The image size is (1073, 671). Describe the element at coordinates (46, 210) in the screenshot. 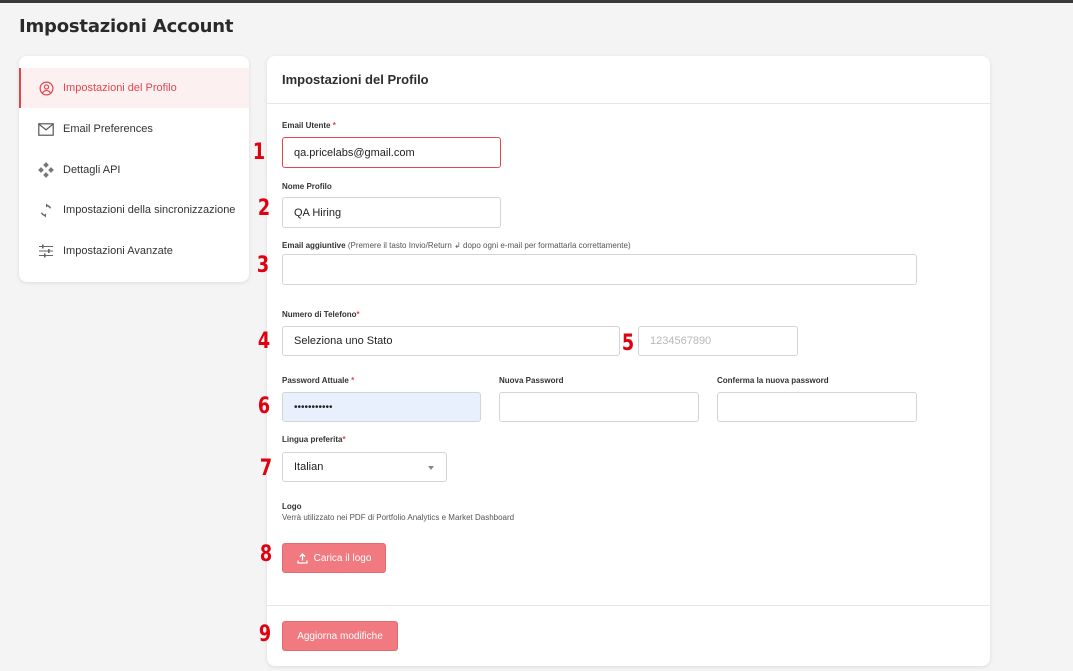

I see `sync-icon` at that location.